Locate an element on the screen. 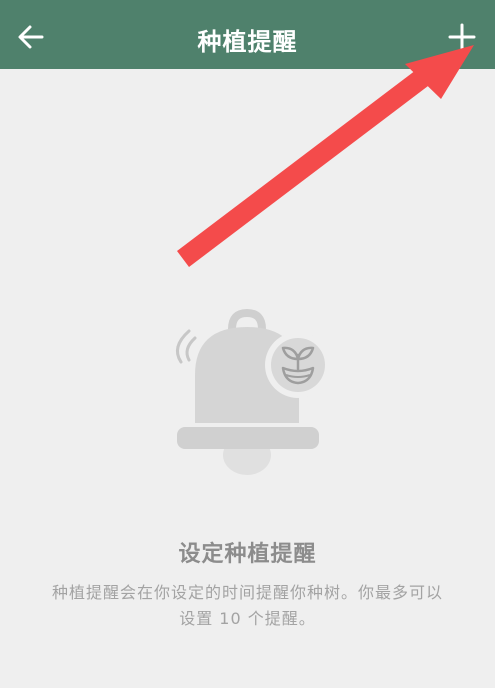 The height and width of the screenshot is (688, 495). empty-state-description: 种植提醒会在你设定的时间提醒你种树。你最多可以设置 10 个提醒。 is located at coordinates (247, 605).